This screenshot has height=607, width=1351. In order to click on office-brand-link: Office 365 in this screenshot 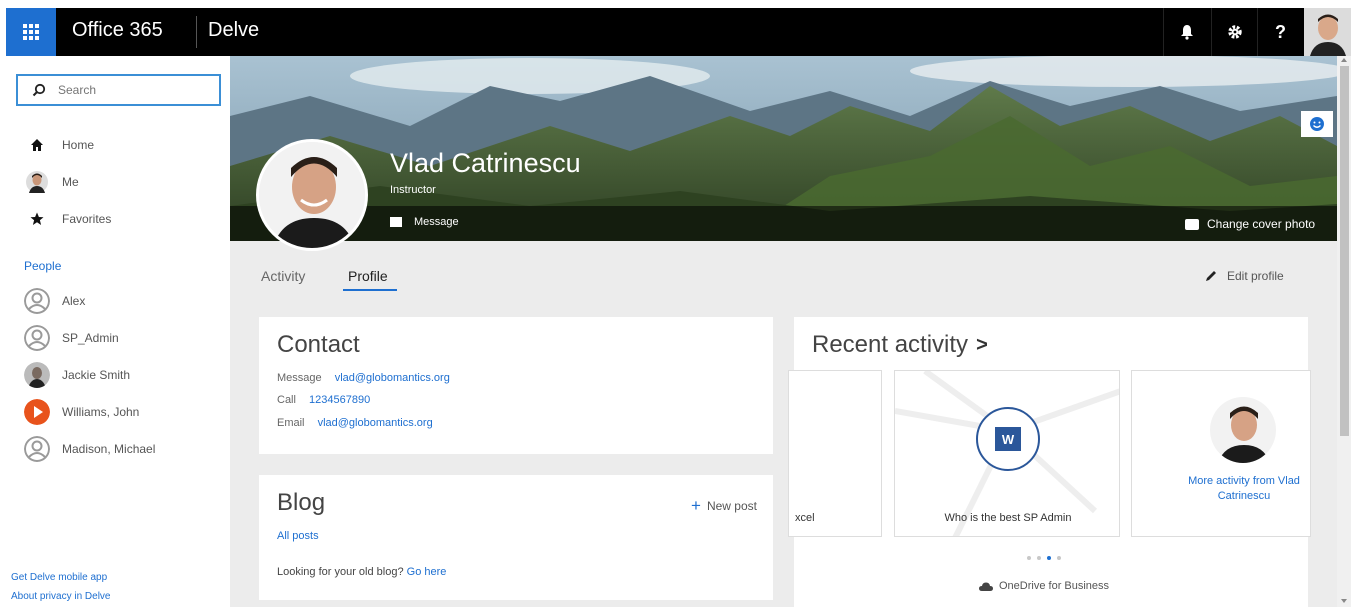, I will do `click(117, 30)`.